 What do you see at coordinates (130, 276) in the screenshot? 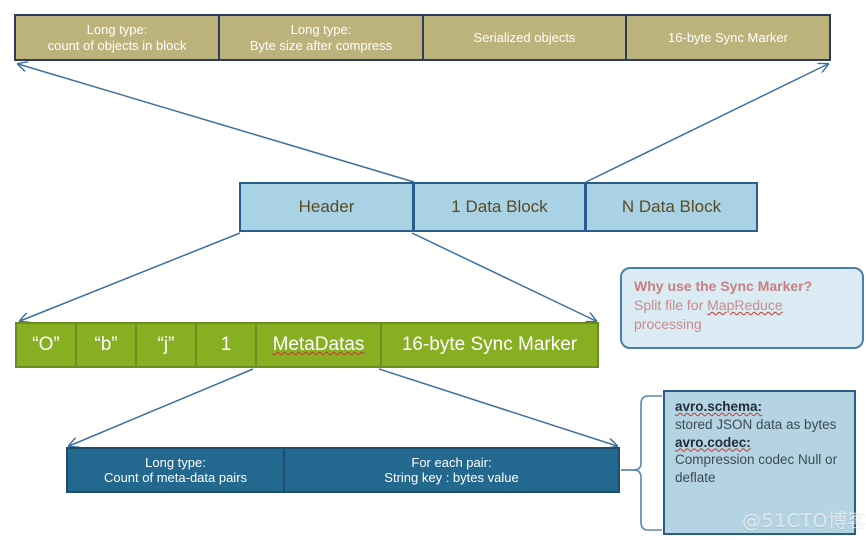
I see `link-header-left` at bounding box center [130, 276].